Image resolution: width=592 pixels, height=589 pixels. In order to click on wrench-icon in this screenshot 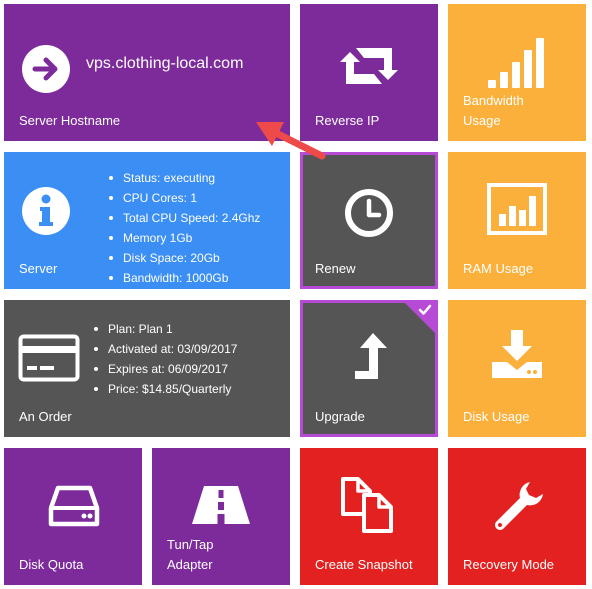, I will do `click(519, 506)`.